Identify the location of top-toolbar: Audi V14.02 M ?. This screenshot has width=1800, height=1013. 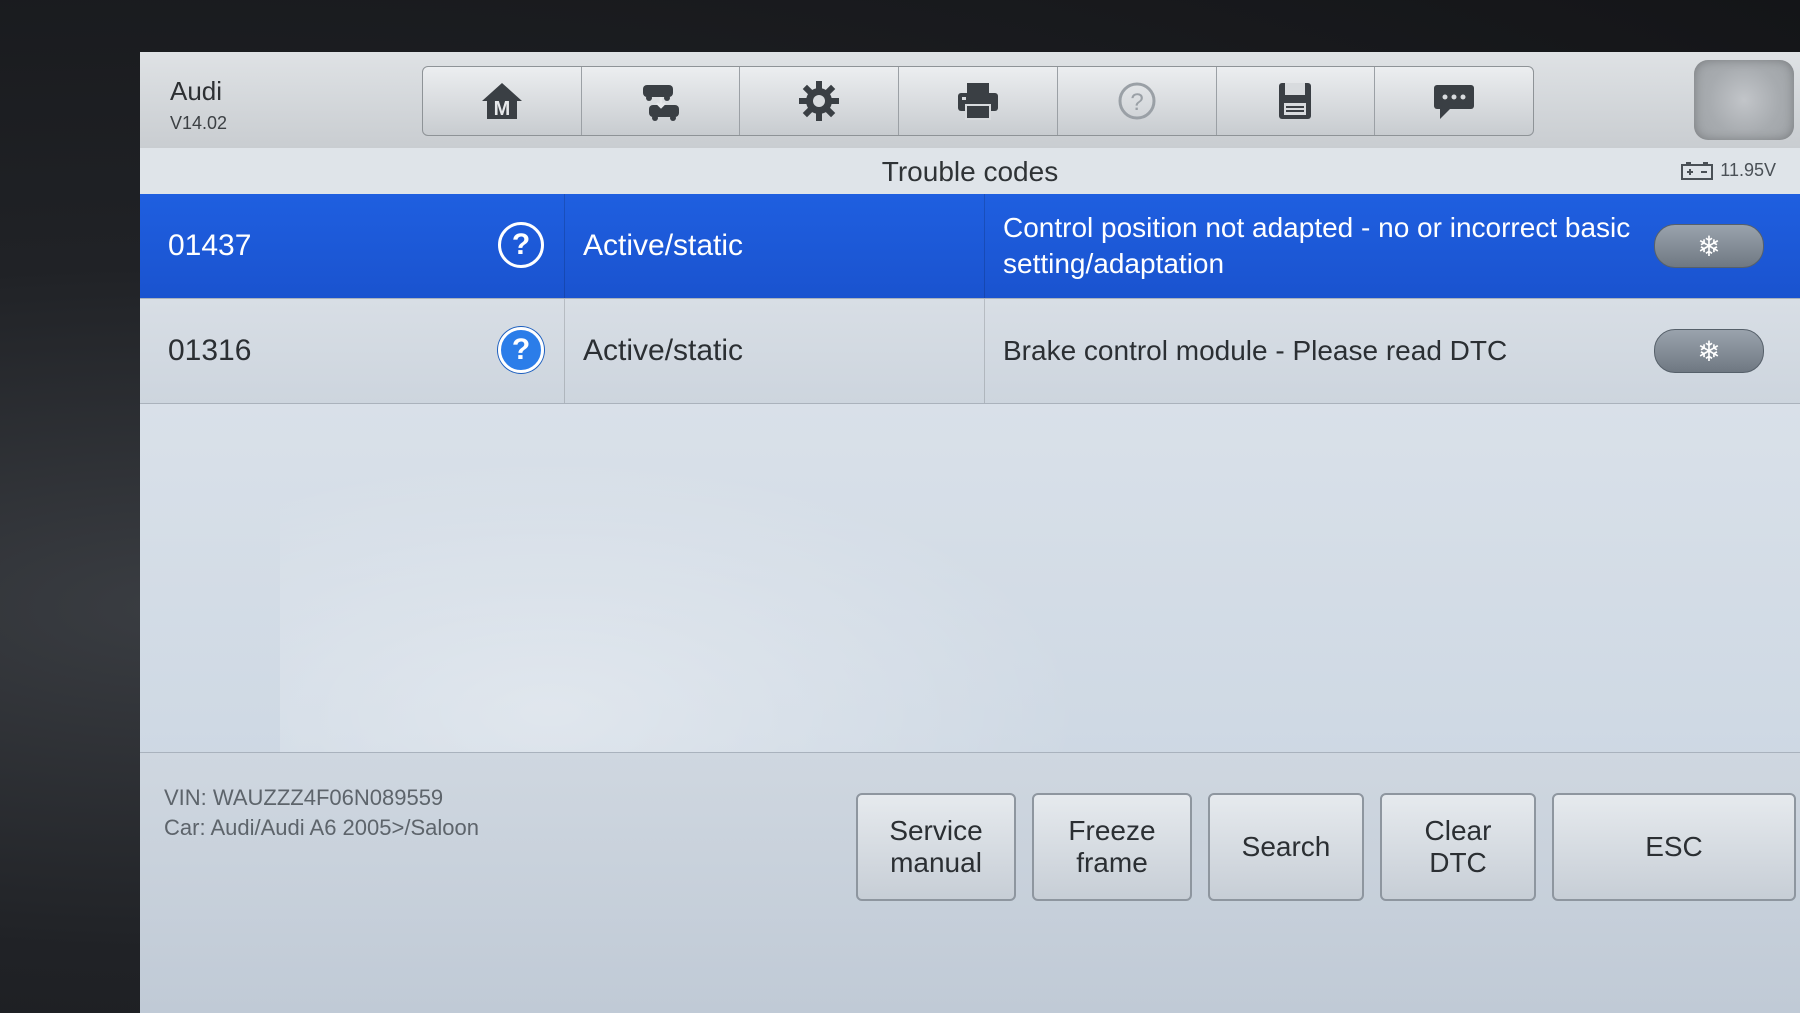
(970, 100).